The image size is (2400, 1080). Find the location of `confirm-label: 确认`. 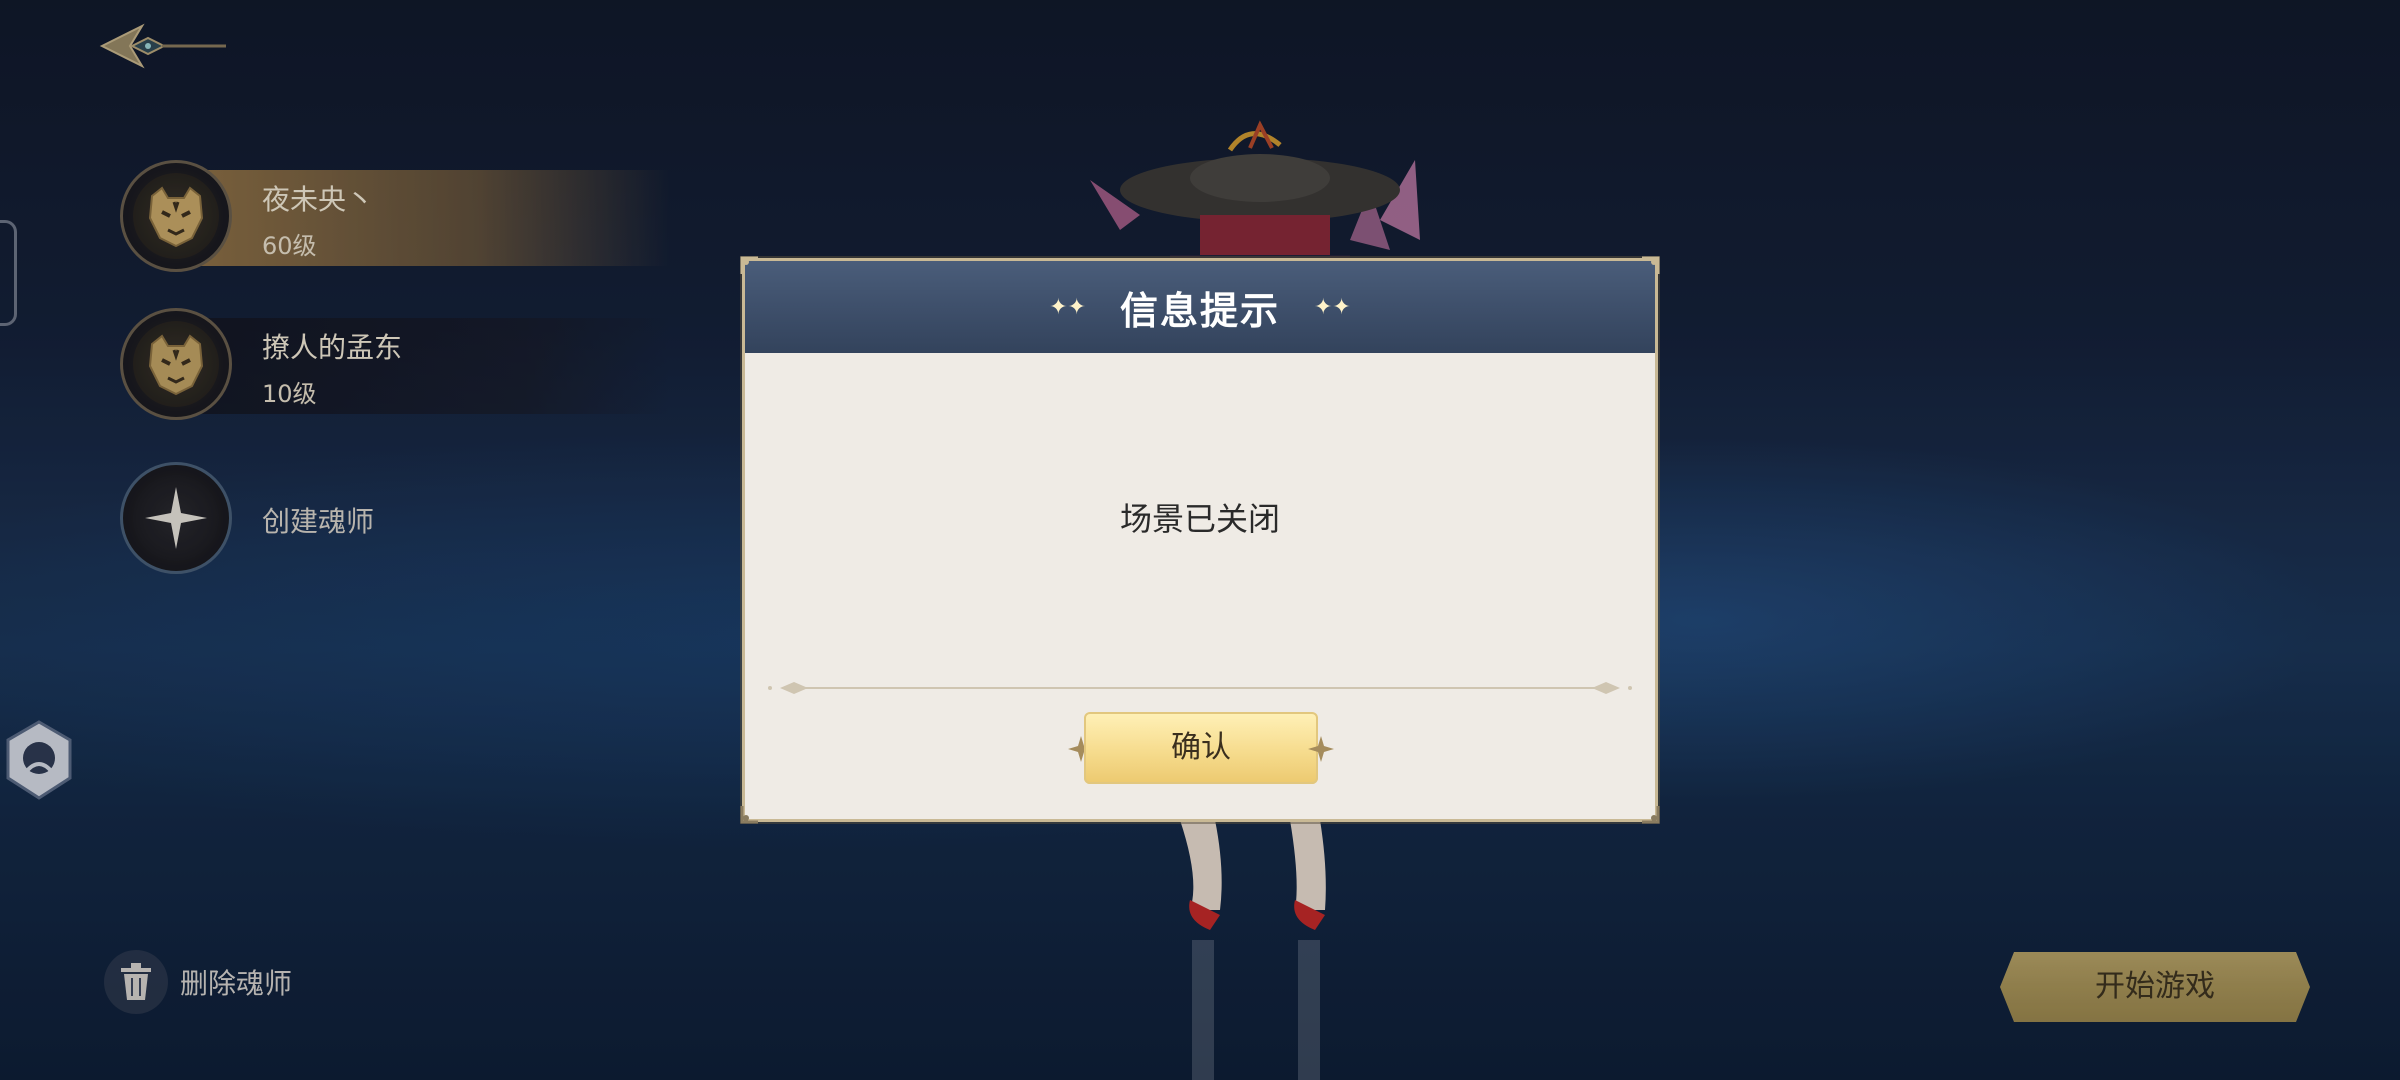

confirm-label: 确认 is located at coordinates (1201, 747).